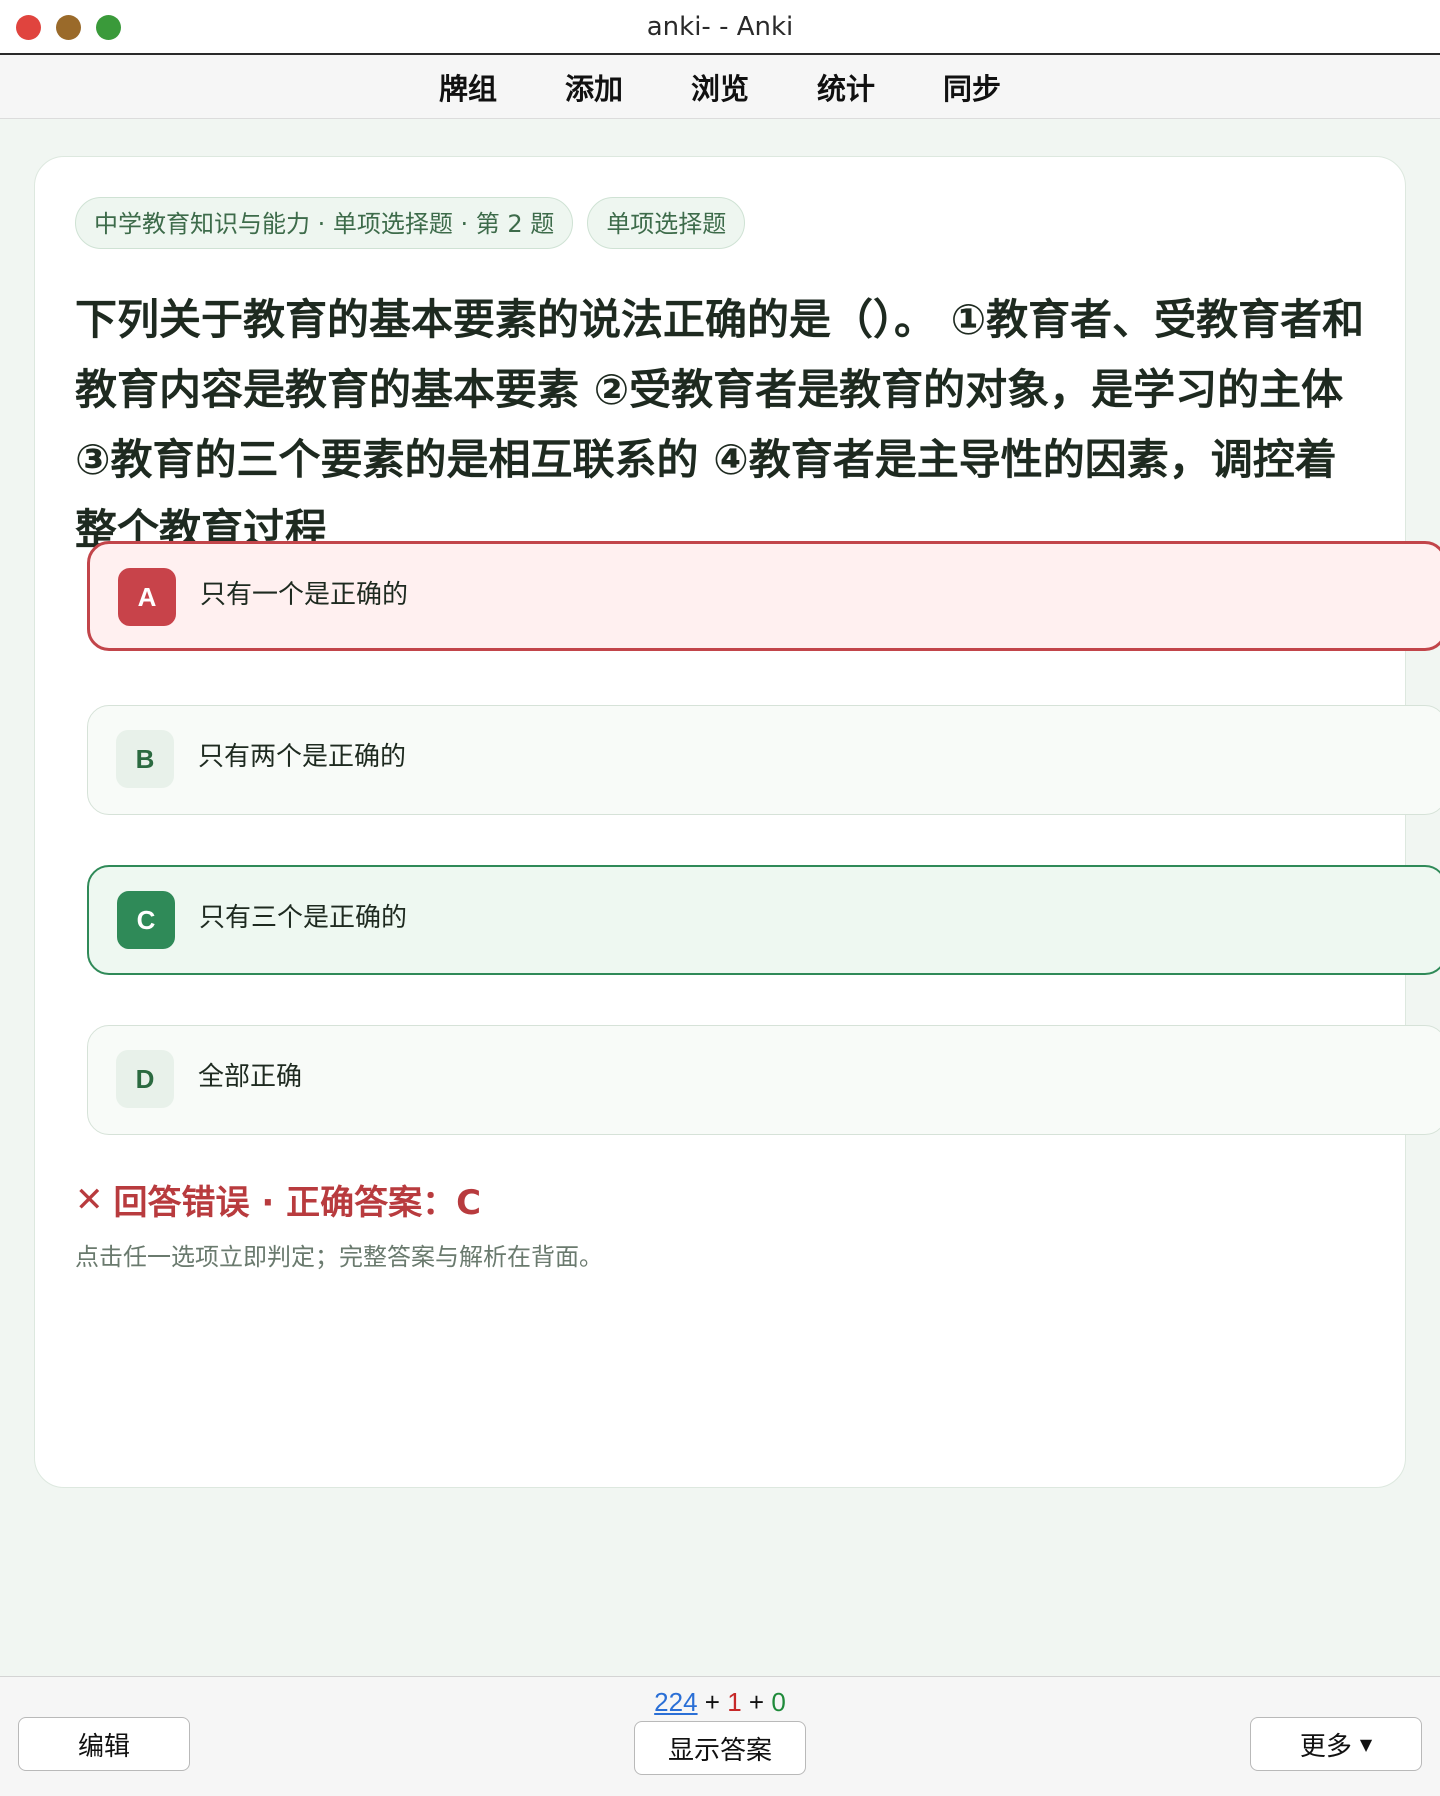  Describe the element at coordinates (297, 1203) in the screenshot. I see `verdict-text: 回答错误 · 正确答案：C` at that location.